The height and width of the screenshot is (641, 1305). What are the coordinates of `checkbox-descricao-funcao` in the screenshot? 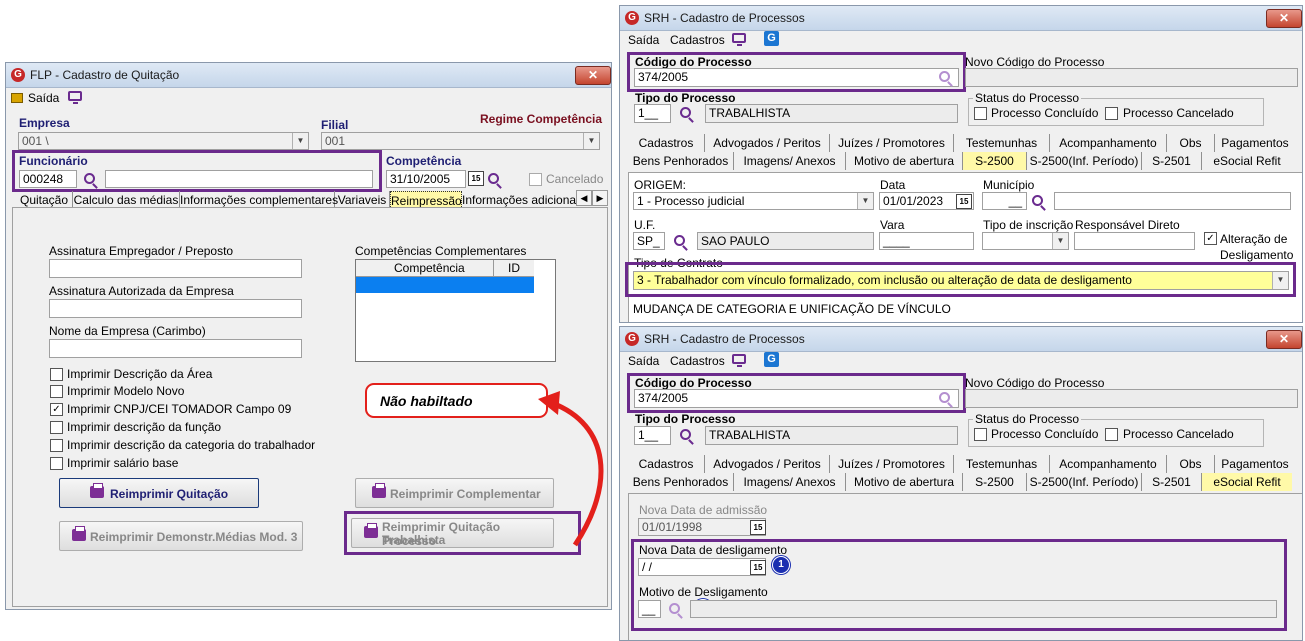 It's located at (56, 427).